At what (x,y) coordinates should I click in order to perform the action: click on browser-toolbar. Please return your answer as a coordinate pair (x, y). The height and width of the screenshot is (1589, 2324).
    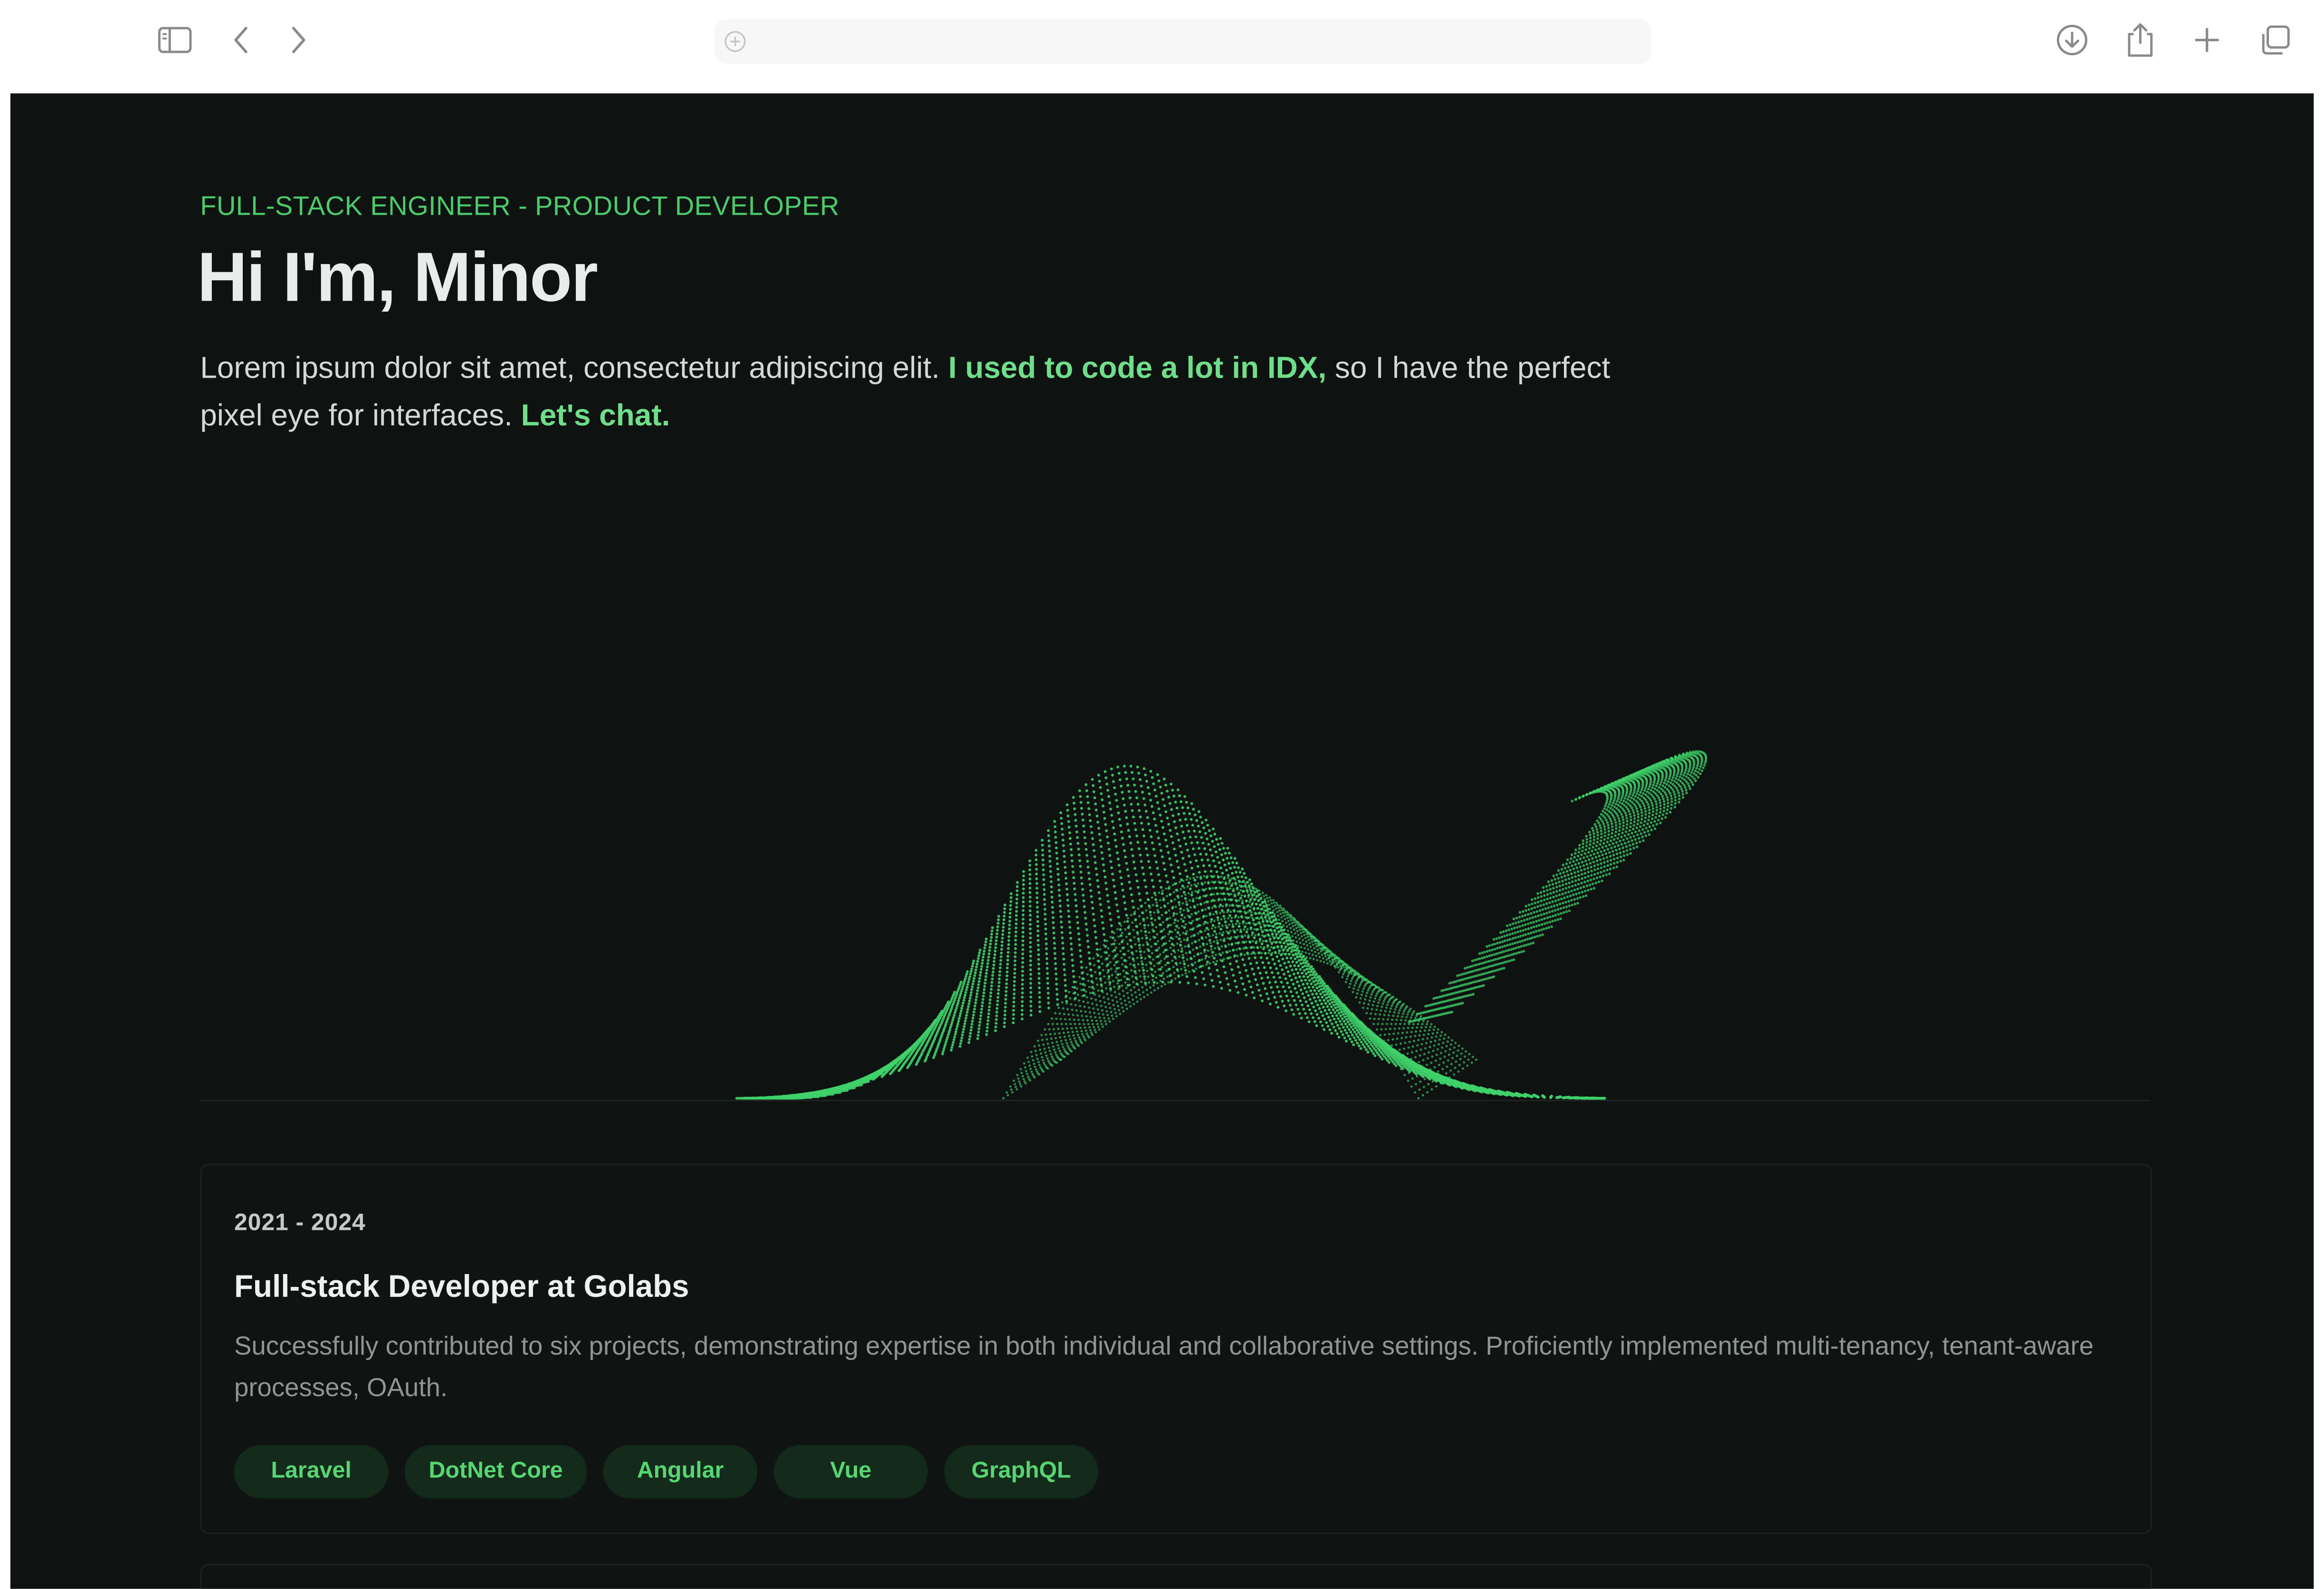
    Looking at the image, I should click on (1162, 47).